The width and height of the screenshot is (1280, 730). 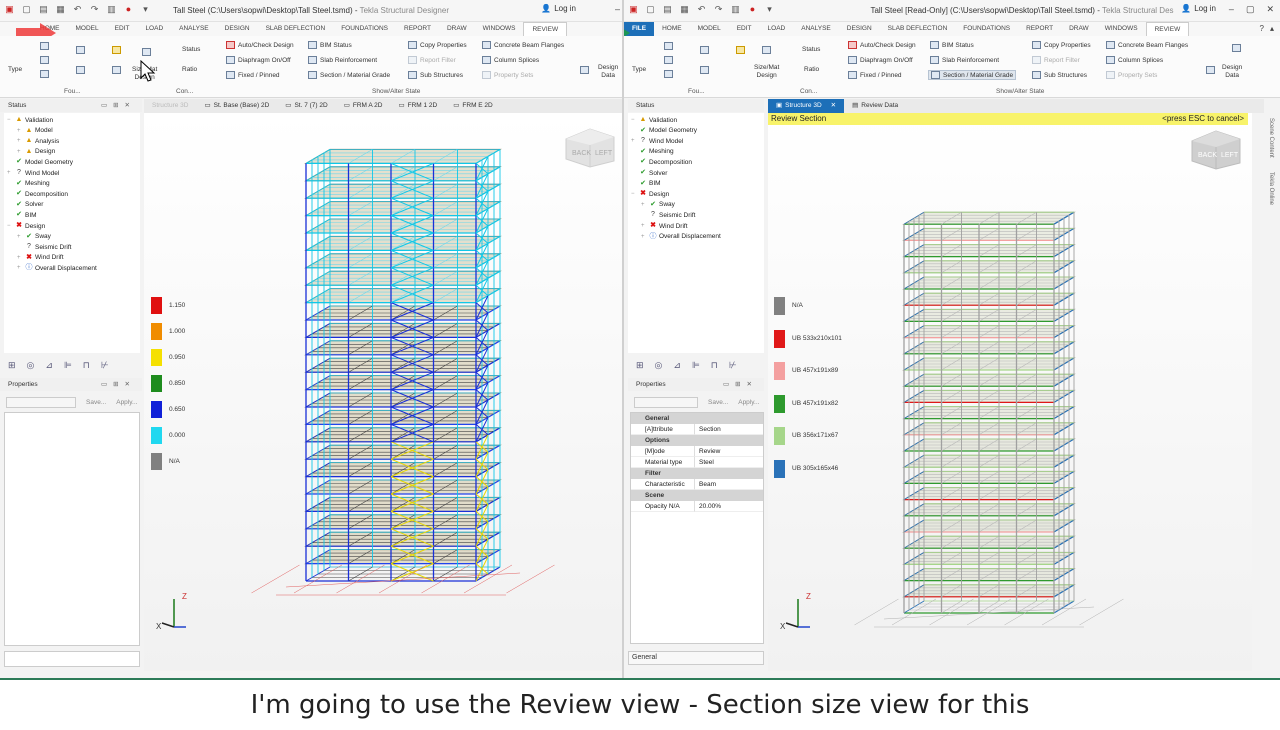 I want to click on bars-icon, so click(x=740, y=50).